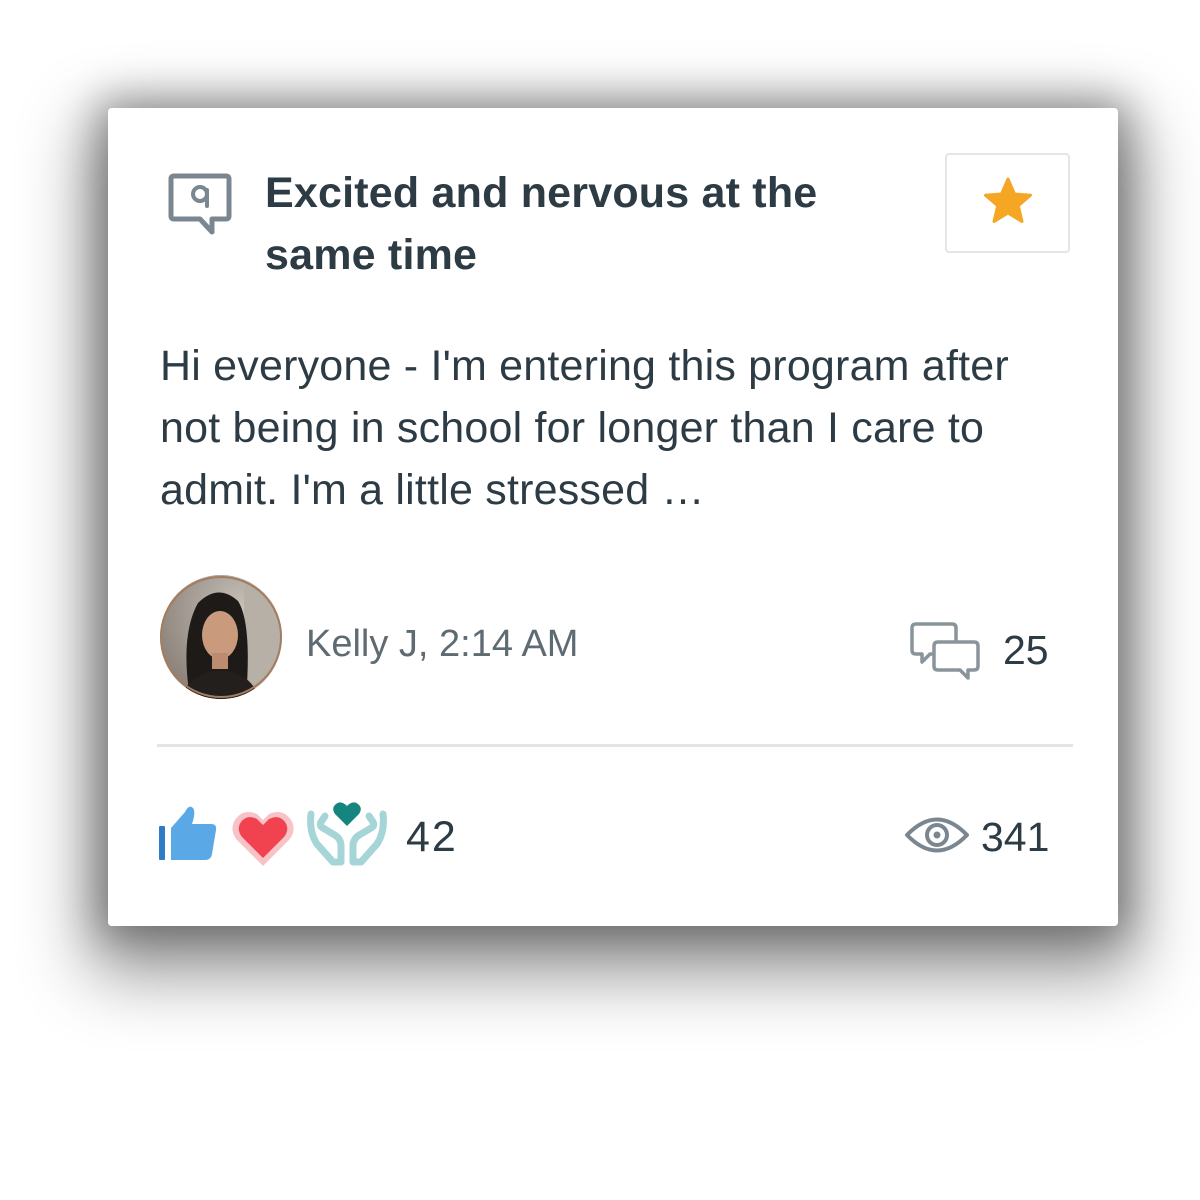  Describe the element at coordinates (615, 745) in the screenshot. I see `divider` at that location.